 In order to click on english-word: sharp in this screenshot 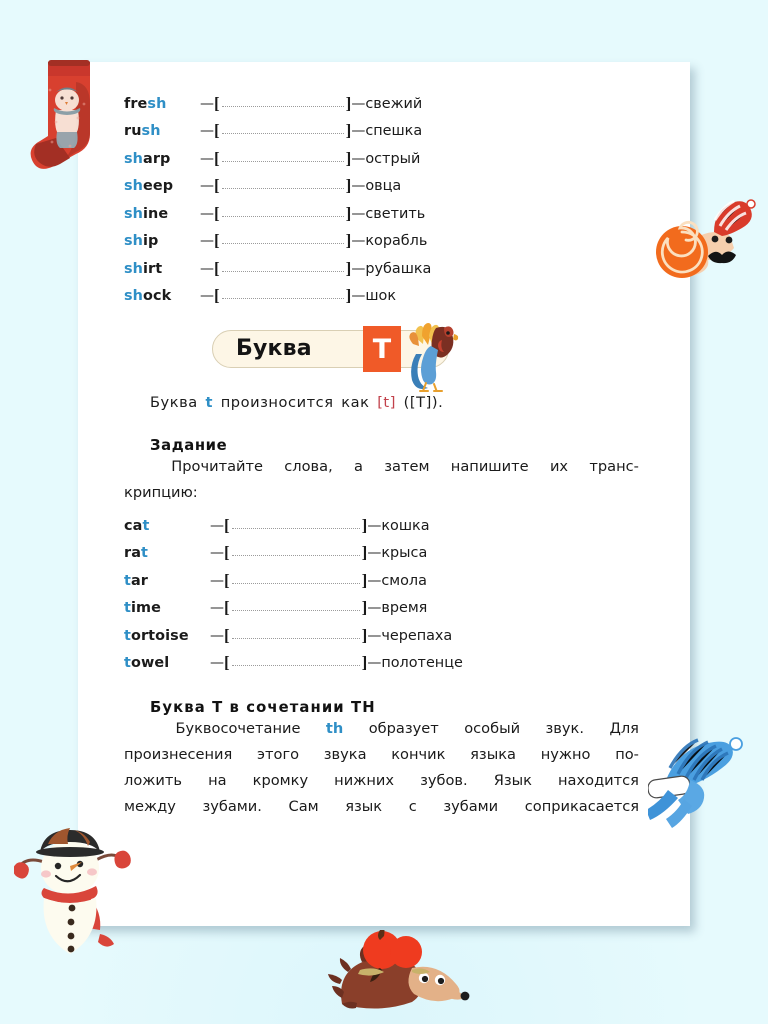, I will do `click(147, 158)`.